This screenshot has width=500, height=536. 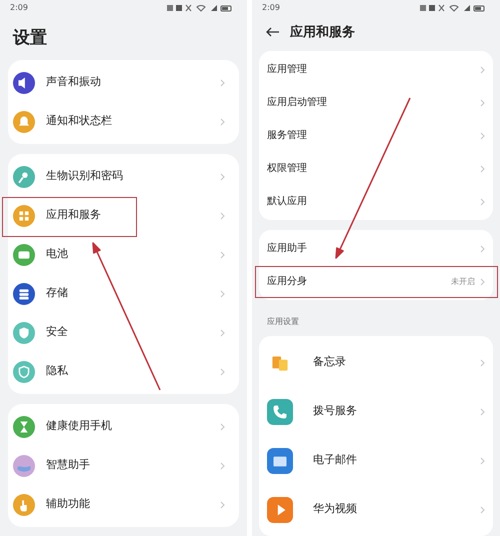 I want to click on settings-item: 服务管理, so click(x=376, y=135).